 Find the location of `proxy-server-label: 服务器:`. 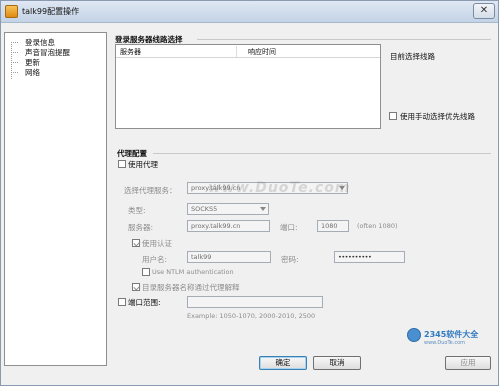

proxy-server-label: 服务器: is located at coordinates (141, 227).